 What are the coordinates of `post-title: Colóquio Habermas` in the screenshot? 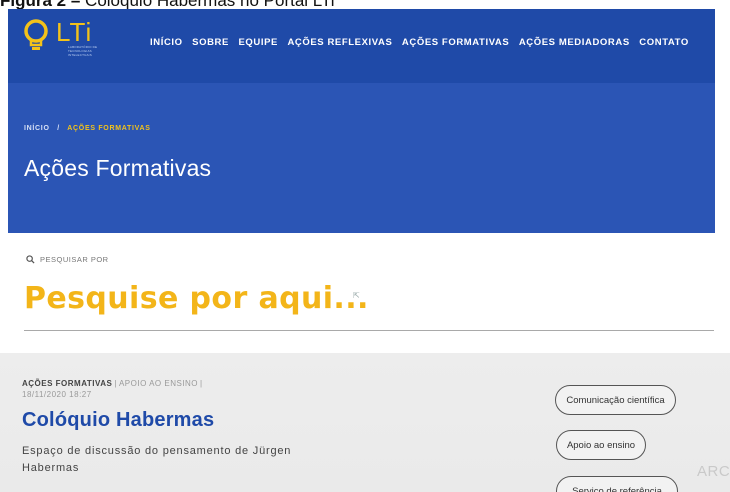 It's located at (118, 420).